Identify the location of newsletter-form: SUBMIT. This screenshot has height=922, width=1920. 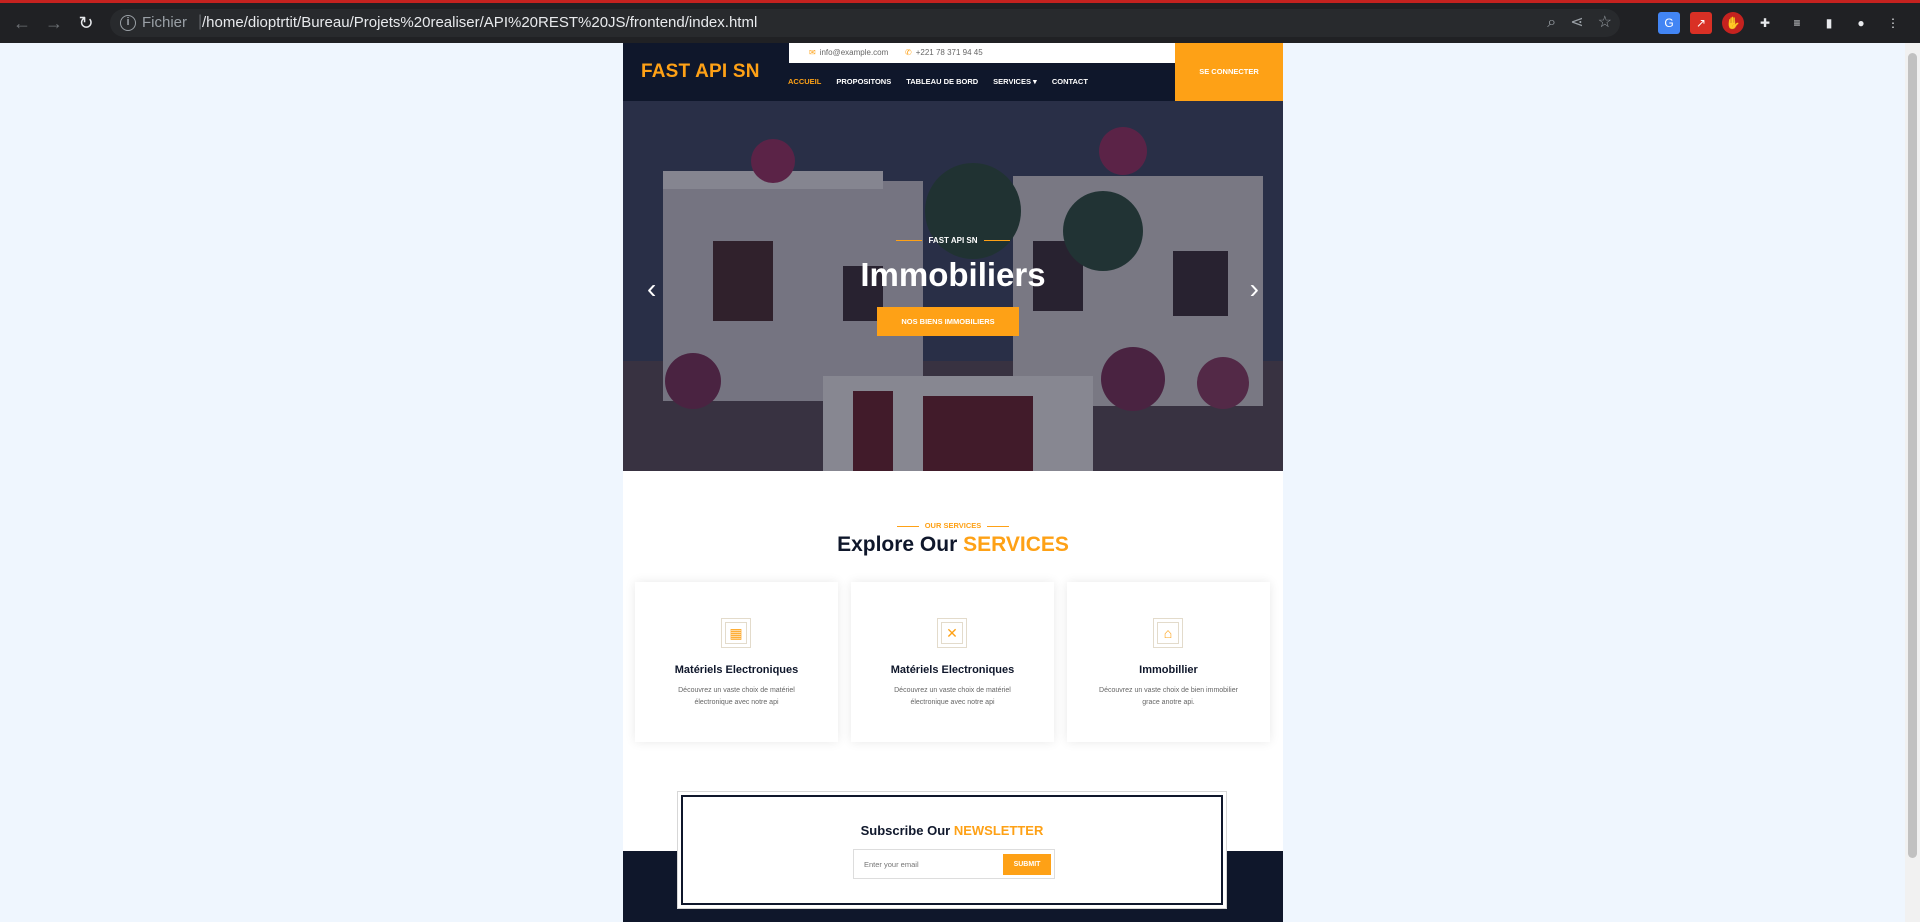
(954, 864).